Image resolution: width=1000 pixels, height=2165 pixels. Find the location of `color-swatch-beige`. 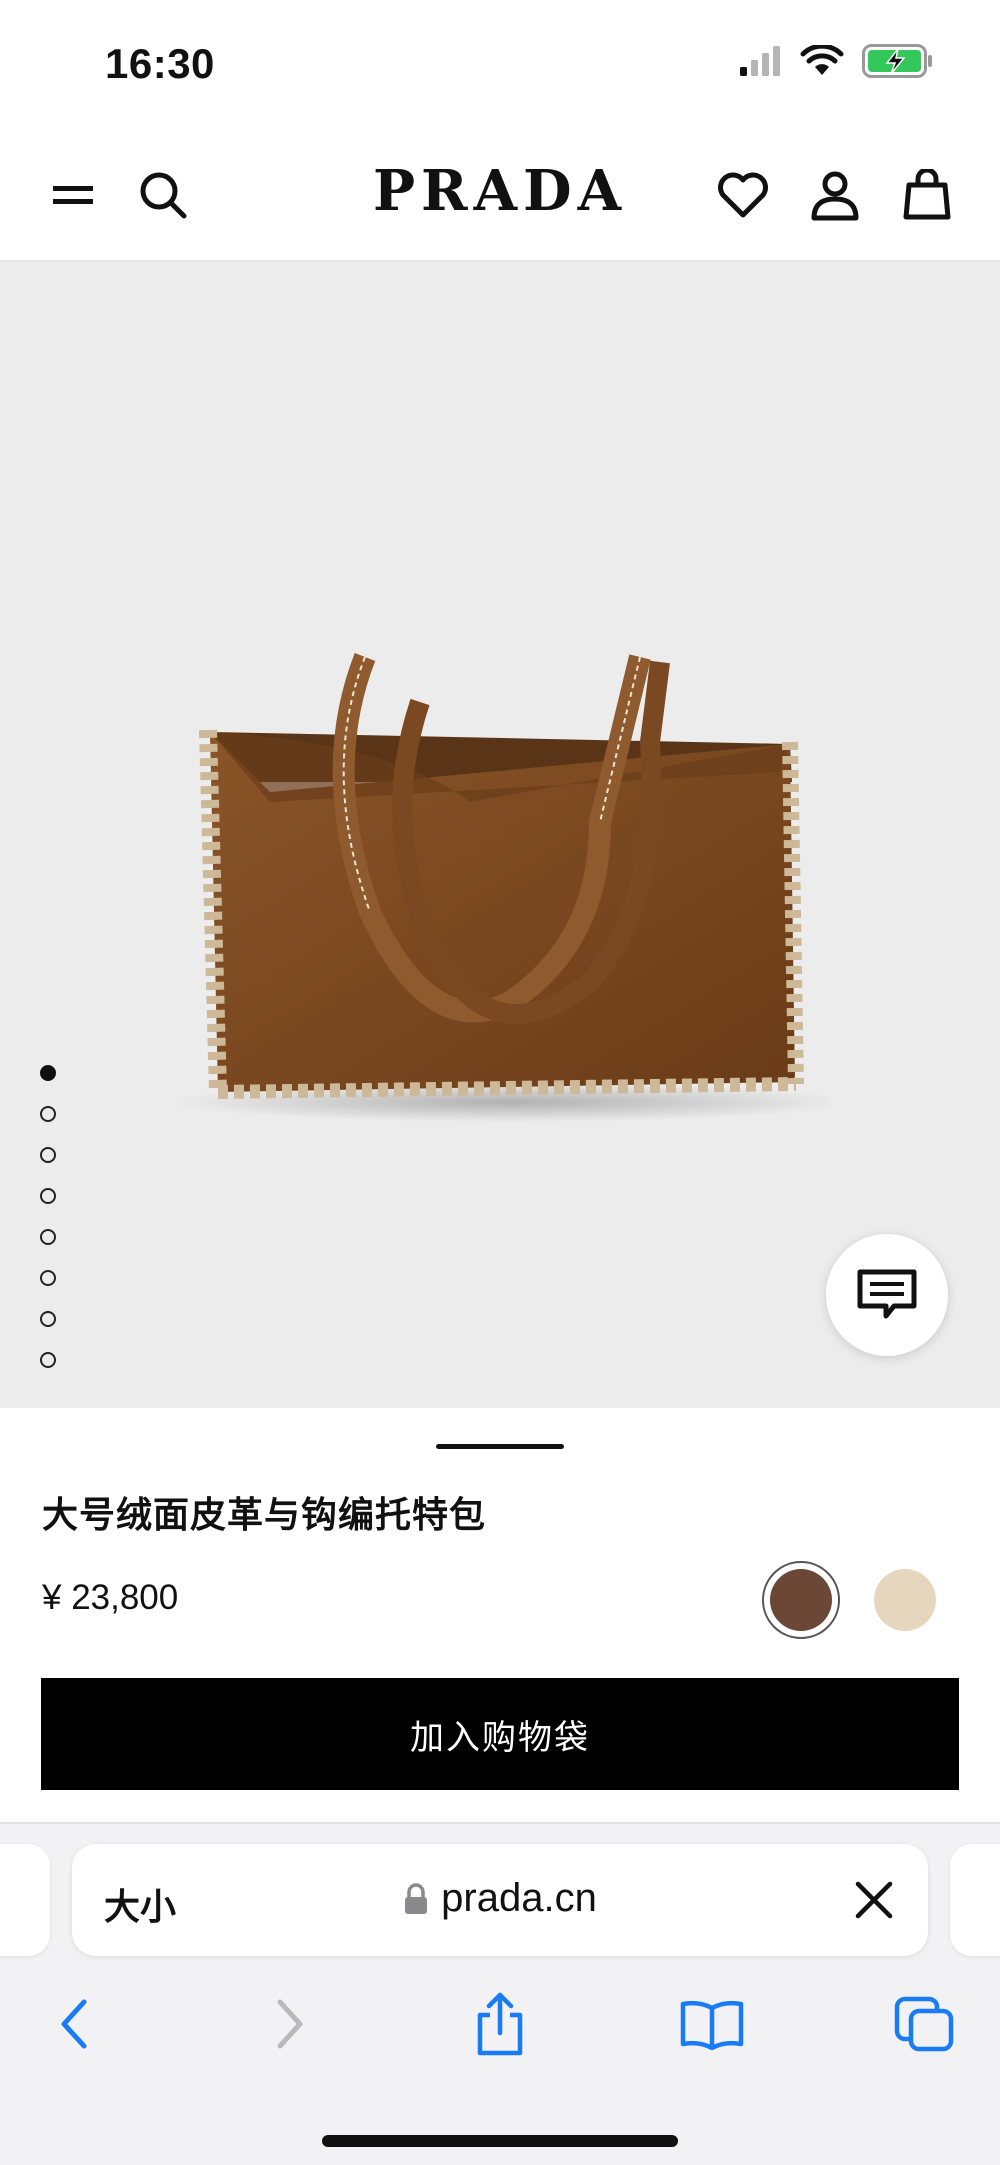

color-swatch-beige is located at coordinates (905, 1600).